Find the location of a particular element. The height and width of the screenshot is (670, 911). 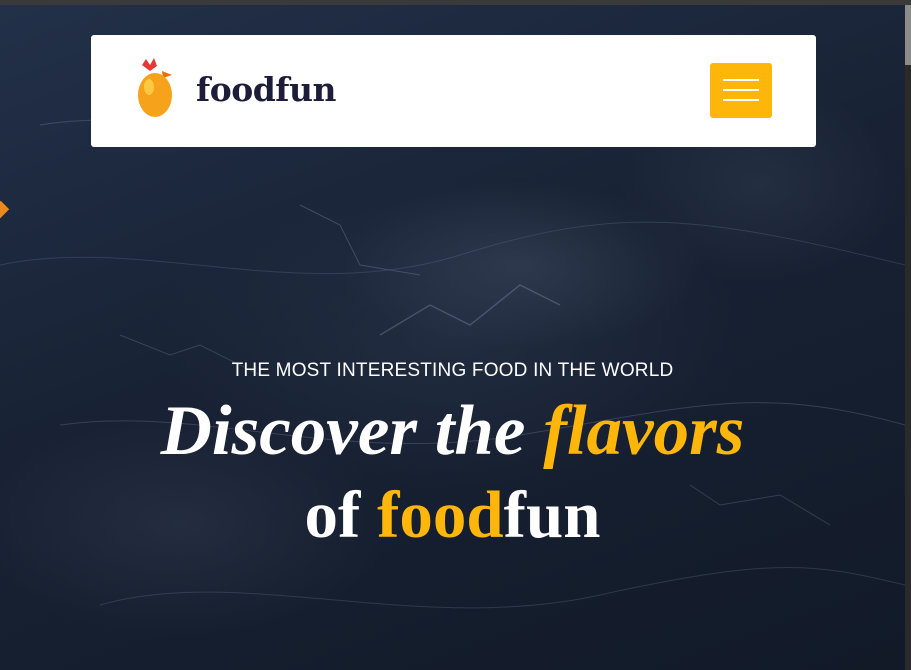

headline-accent: food is located at coordinates (440, 515).